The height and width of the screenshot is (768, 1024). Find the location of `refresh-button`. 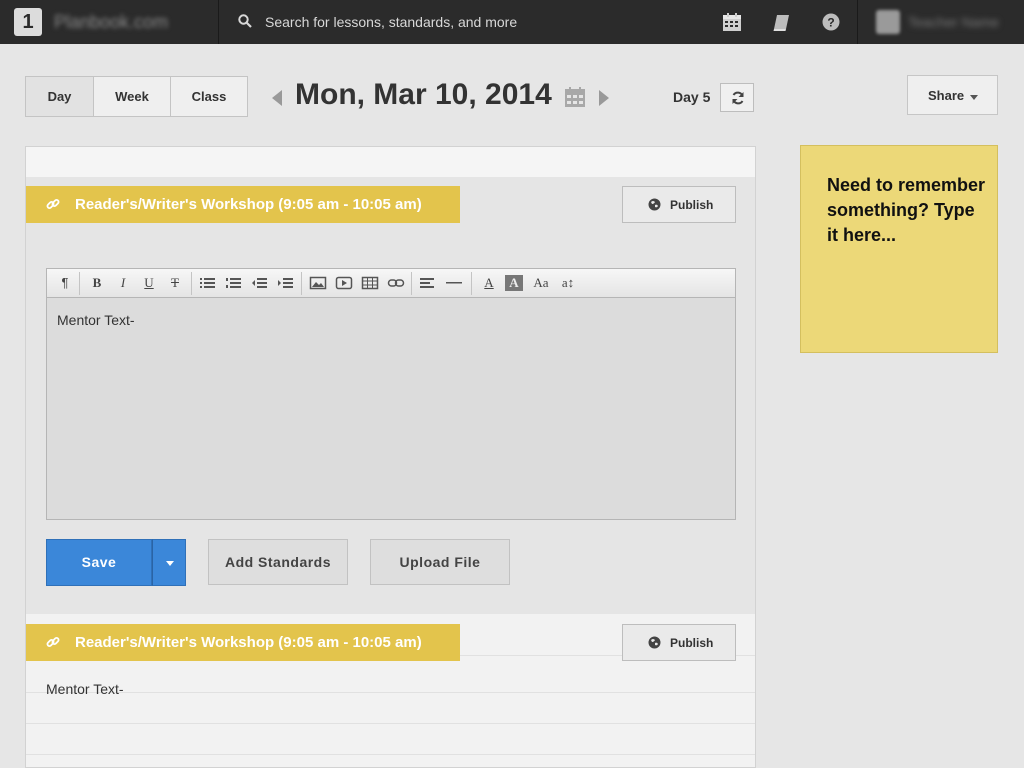

refresh-button is located at coordinates (737, 97).